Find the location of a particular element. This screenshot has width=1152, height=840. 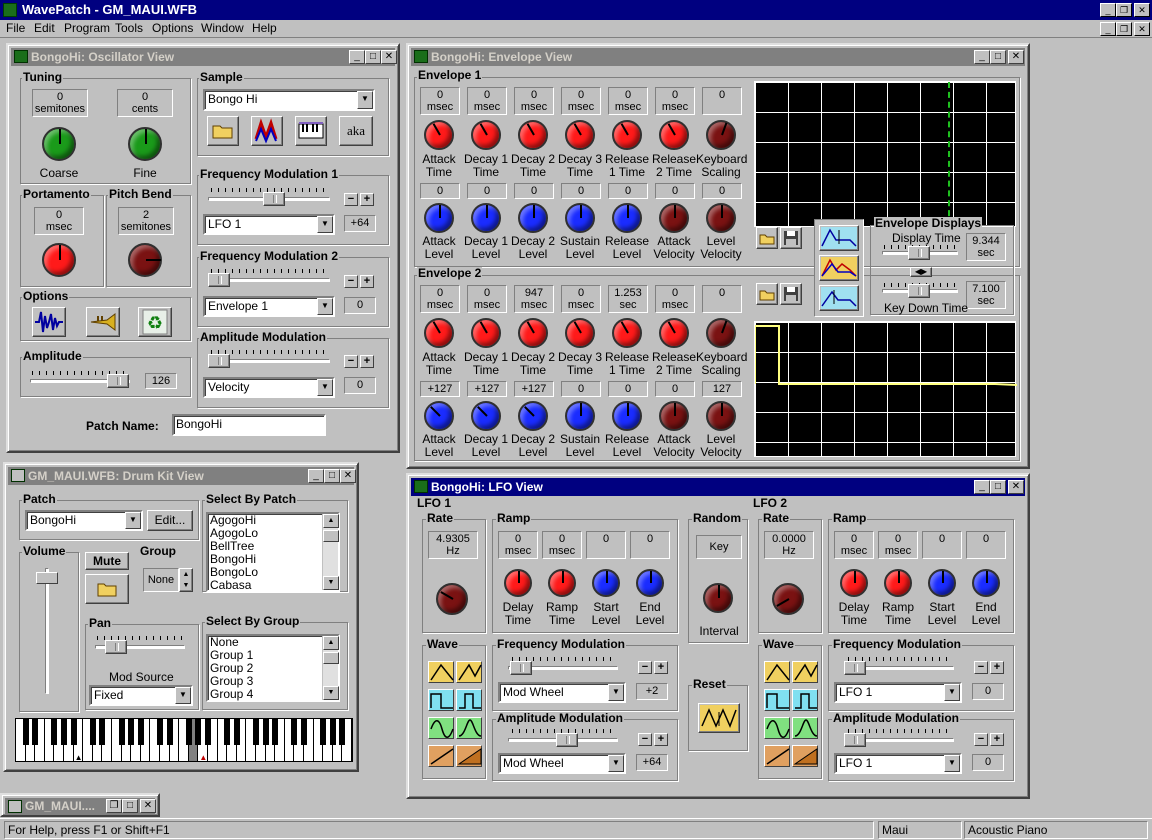

env1-display-mode-icon is located at coordinates (839, 238).